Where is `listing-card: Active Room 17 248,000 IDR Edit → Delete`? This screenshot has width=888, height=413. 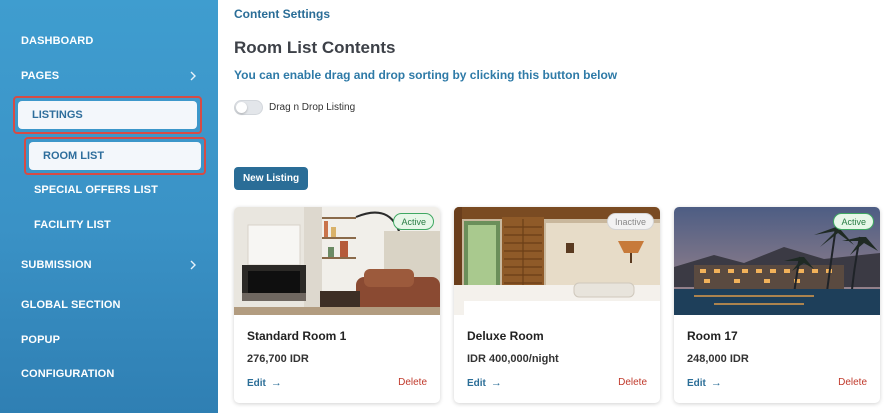 listing-card: Active Room 17 248,000 IDR Edit → Delete is located at coordinates (777, 305).